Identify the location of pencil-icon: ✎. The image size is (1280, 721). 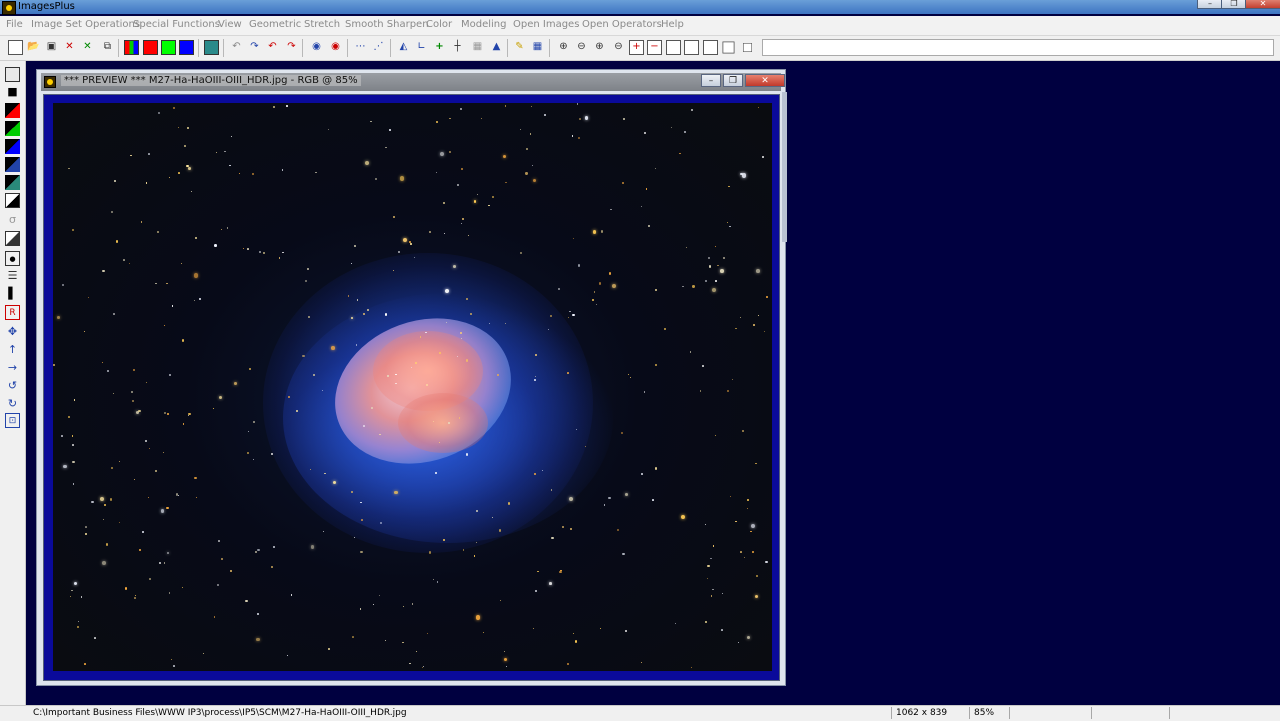
(519, 47).